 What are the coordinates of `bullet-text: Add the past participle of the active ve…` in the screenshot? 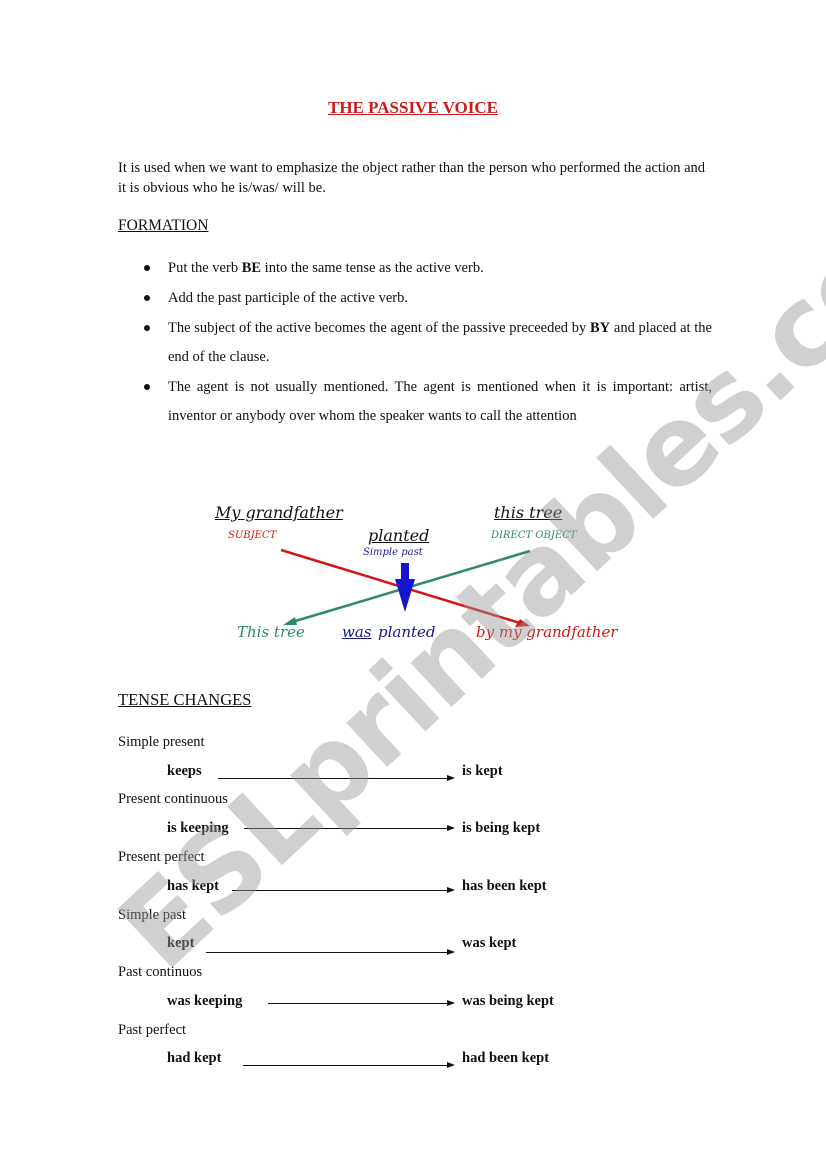 It's located at (288, 298).